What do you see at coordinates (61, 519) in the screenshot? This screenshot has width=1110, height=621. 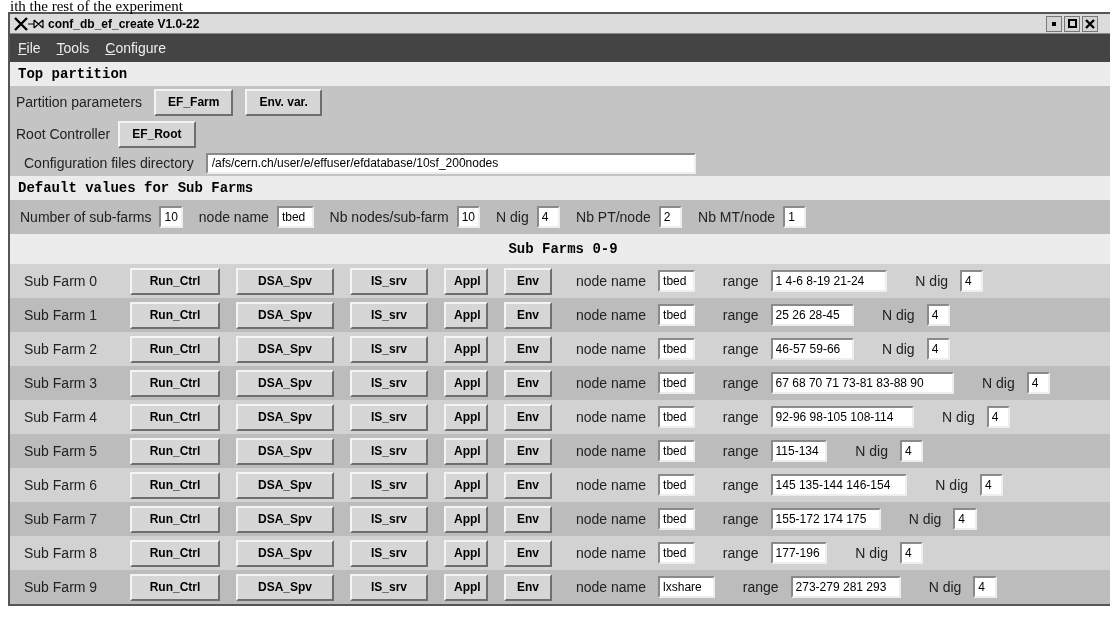 I see `row-label: Sub Farm 7` at bounding box center [61, 519].